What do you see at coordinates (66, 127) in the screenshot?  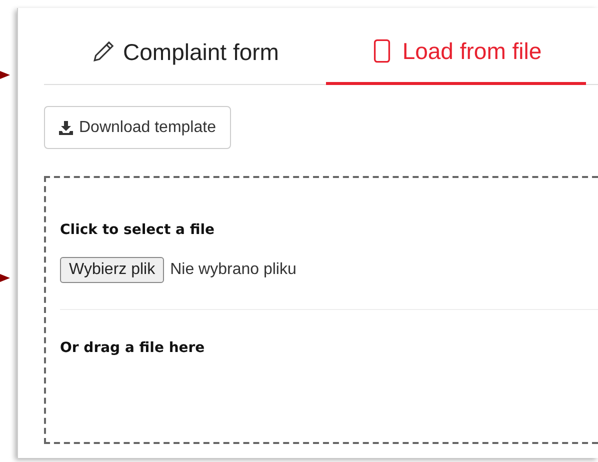 I see `download-icon` at bounding box center [66, 127].